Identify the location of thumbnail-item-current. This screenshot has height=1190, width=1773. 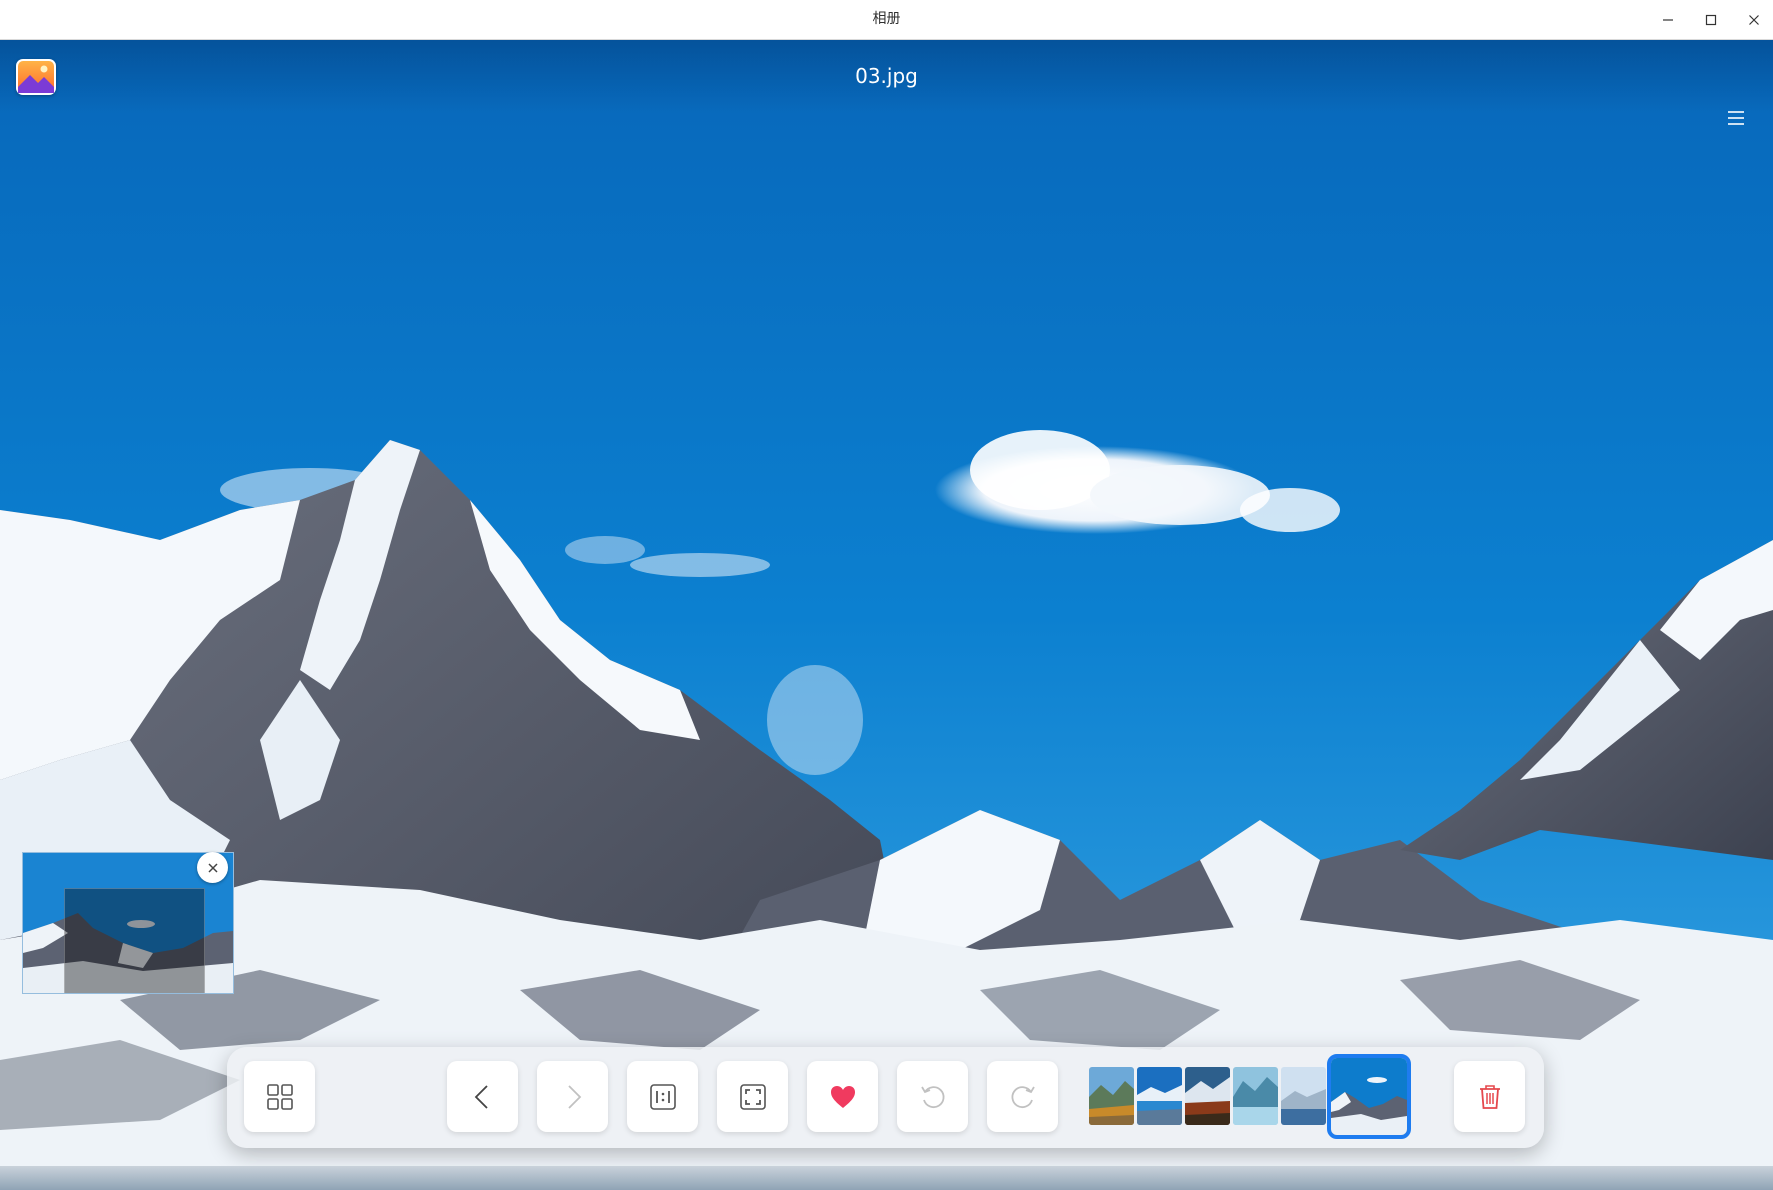
(1369, 1096).